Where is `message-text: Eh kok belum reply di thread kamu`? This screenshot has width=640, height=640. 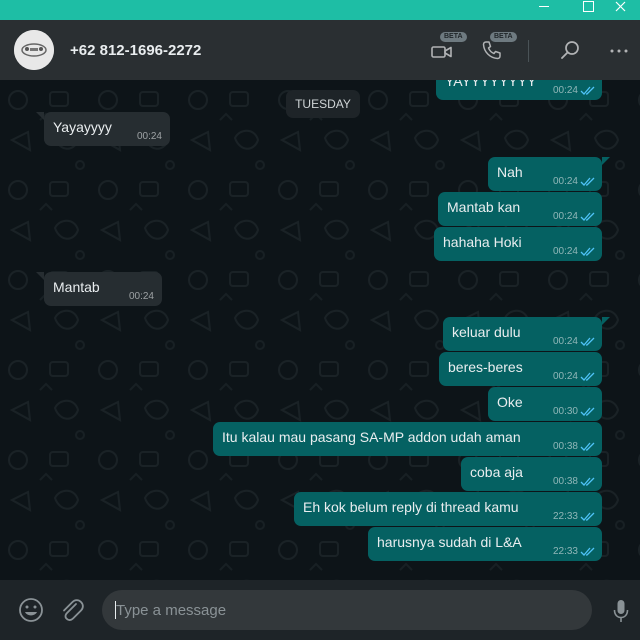 message-text: Eh kok belum reply di thread kamu is located at coordinates (411, 507).